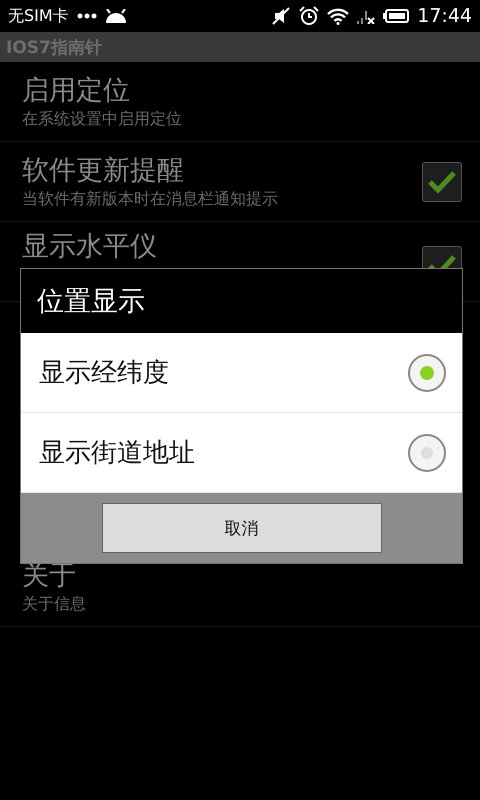 Image resolution: width=480 pixels, height=800 pixels. I want to click on wifi-icon, so click(338, 16).